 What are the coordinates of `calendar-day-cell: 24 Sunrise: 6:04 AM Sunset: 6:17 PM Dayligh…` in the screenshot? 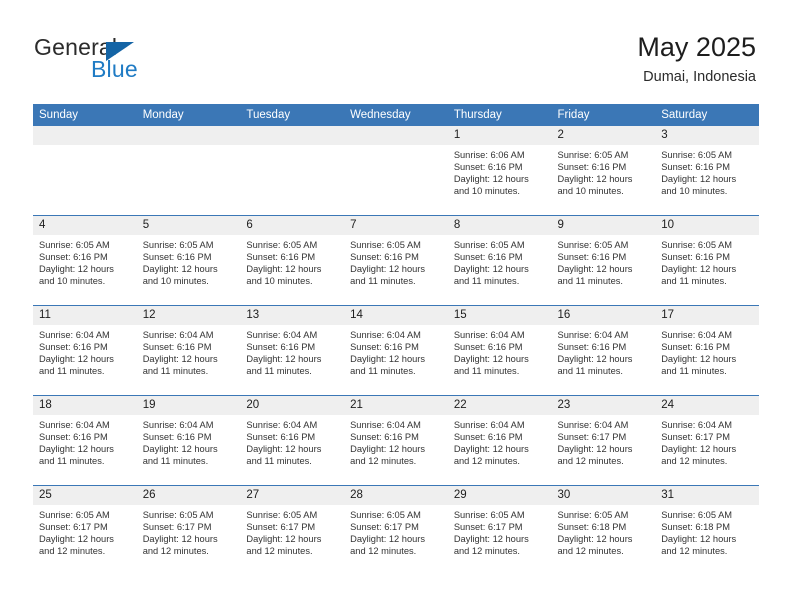 It's located at (707, 440).